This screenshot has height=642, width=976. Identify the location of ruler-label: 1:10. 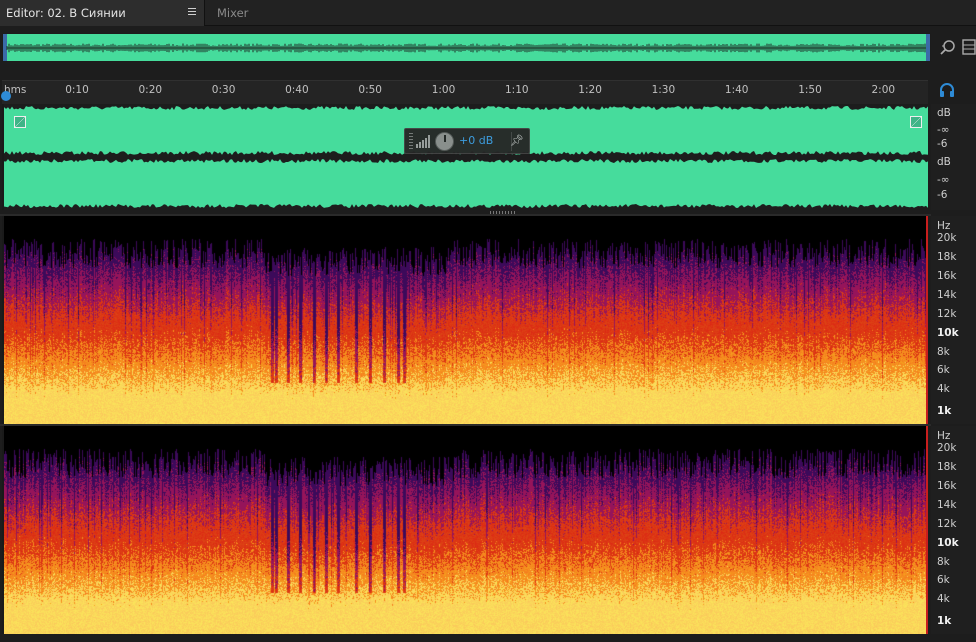
(517, 90).